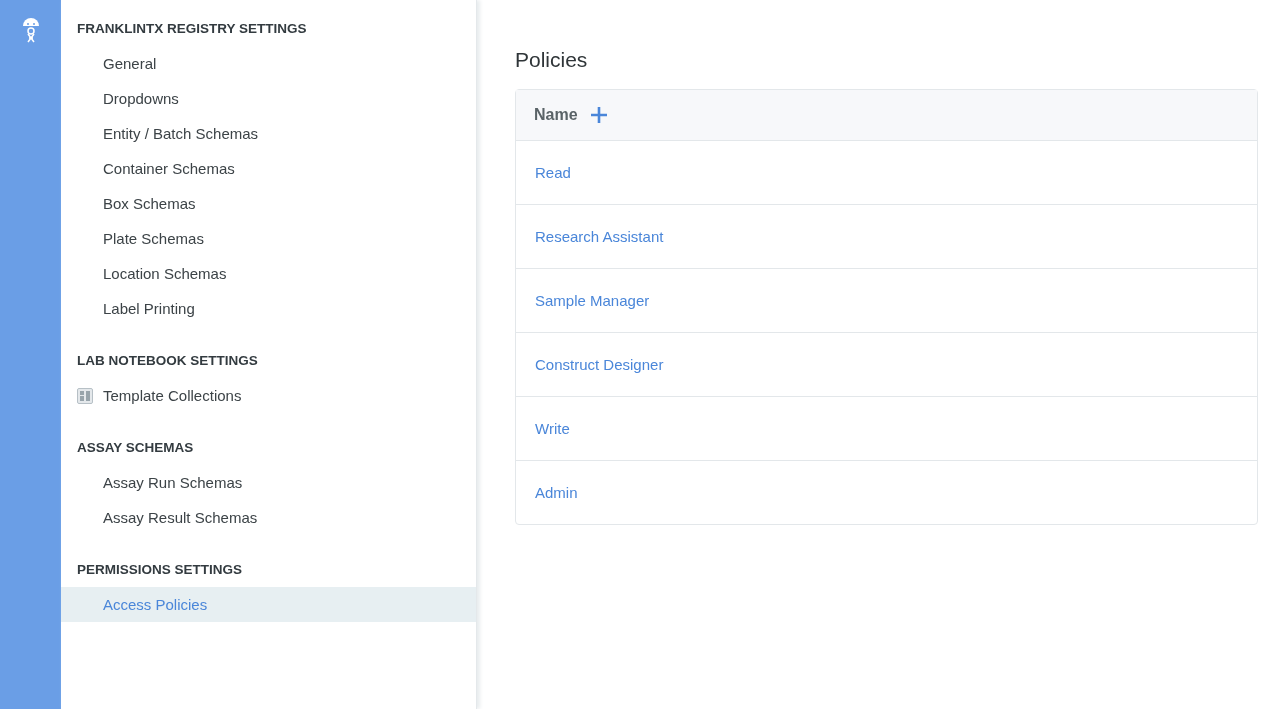 This screenshot has width=1276, height=709. Describe the element at coordinates (553, 172) in the screenshot. I see `policy-link: Read` at that location.